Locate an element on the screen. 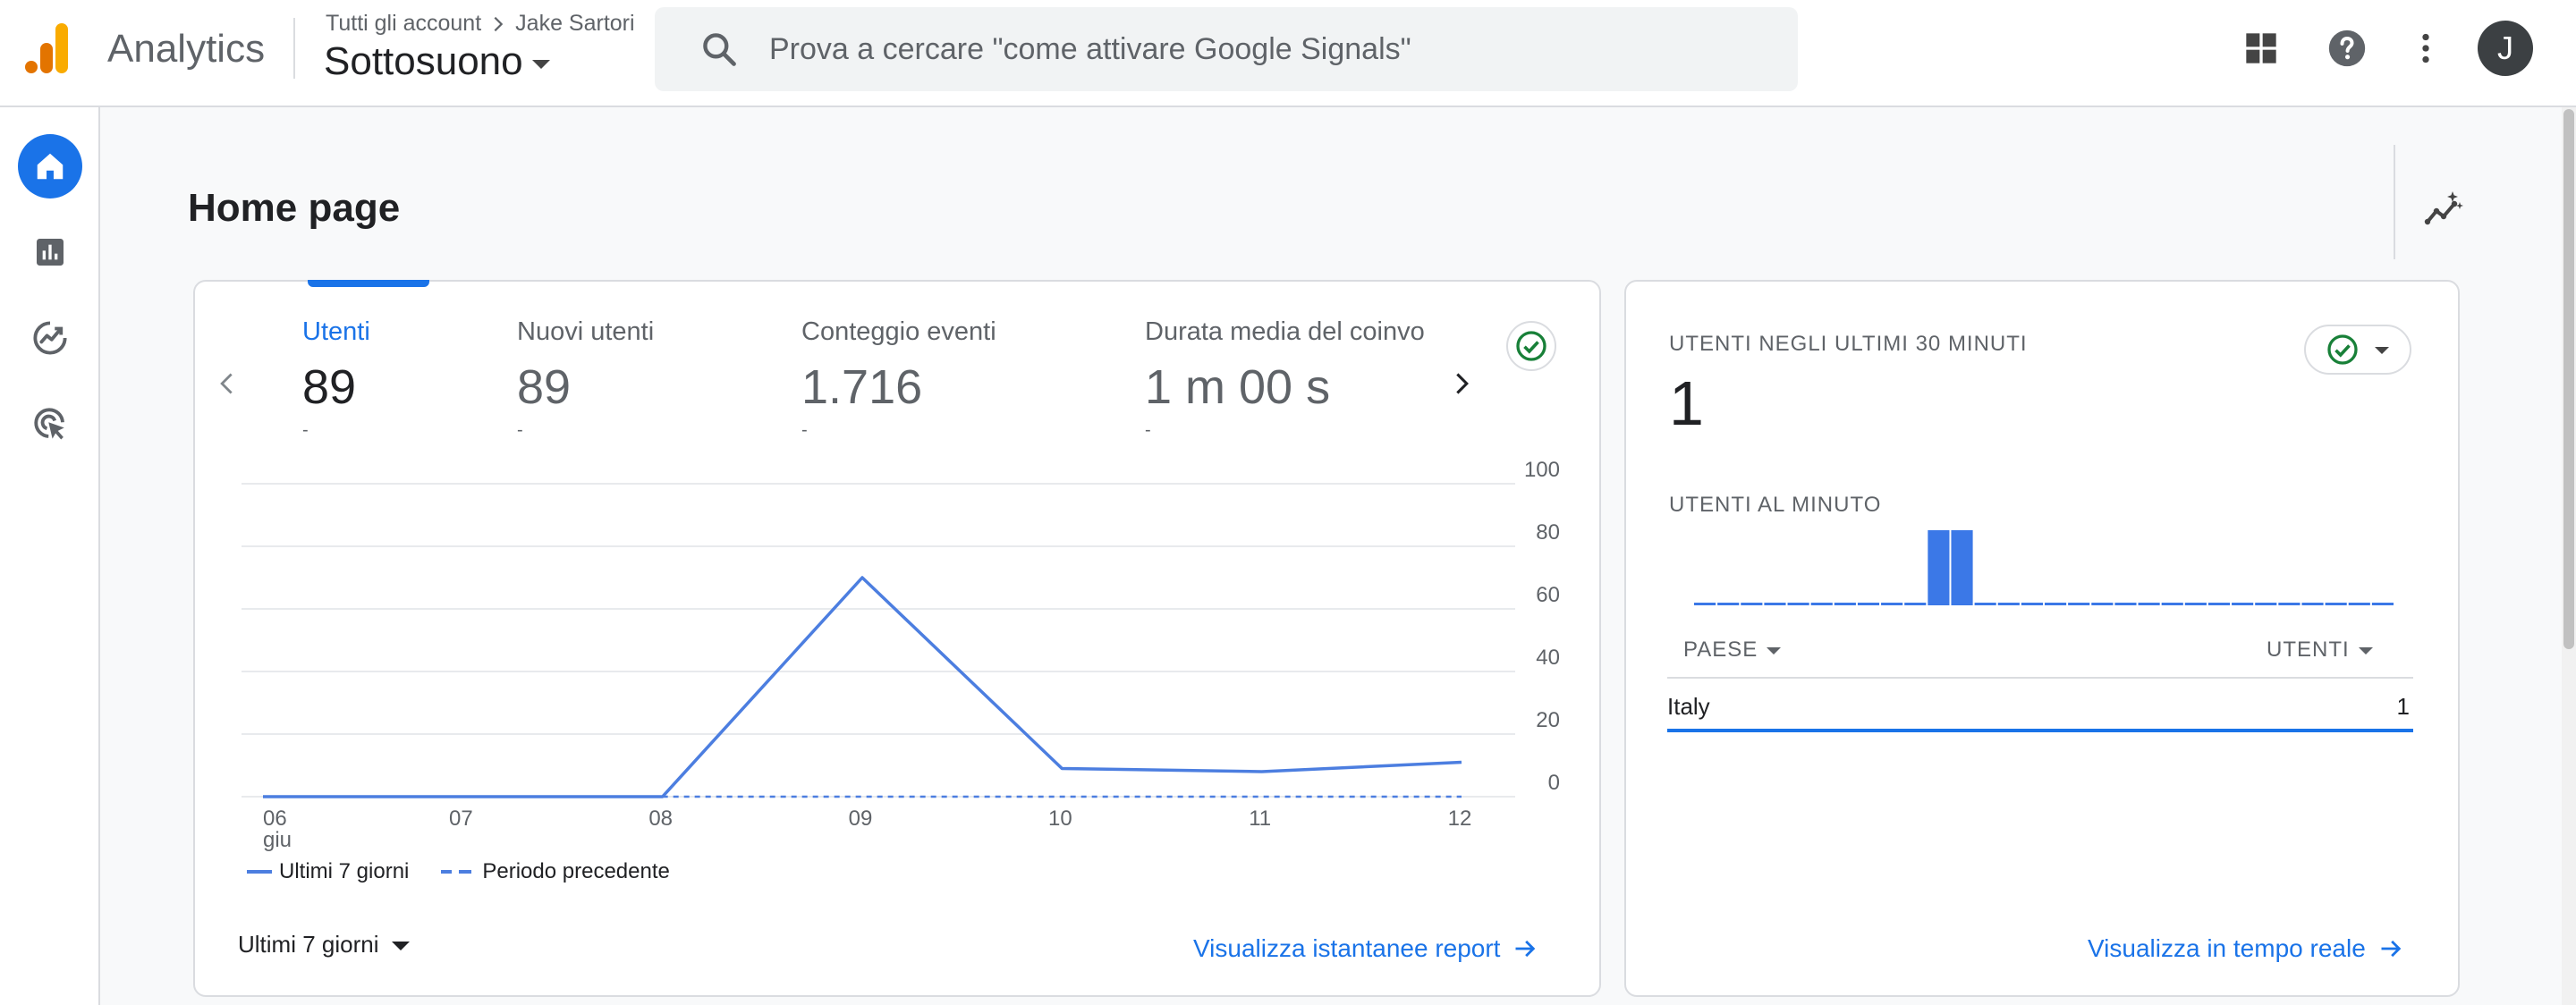  scrollbar-thumb is located at coordinates (2568, 379).